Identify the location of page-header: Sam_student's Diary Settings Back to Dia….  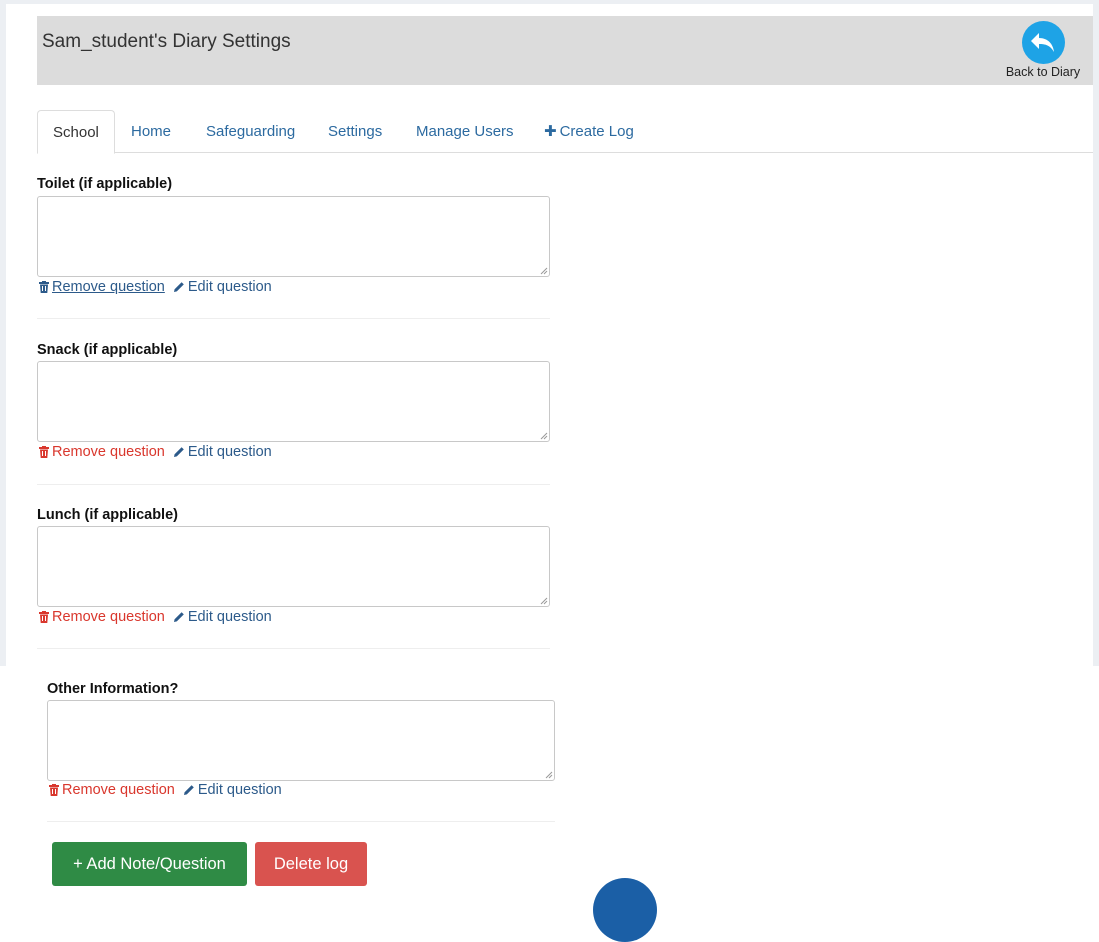
(565, 50).